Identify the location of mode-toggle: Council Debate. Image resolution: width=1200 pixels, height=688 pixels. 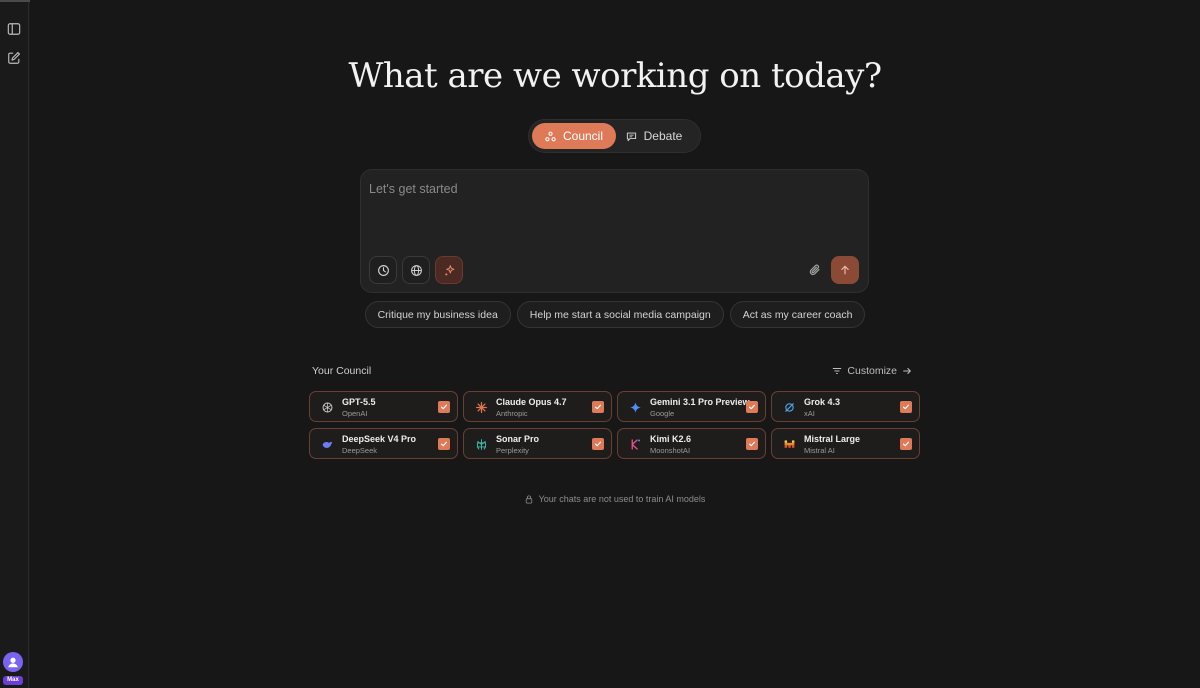
(614, 136).